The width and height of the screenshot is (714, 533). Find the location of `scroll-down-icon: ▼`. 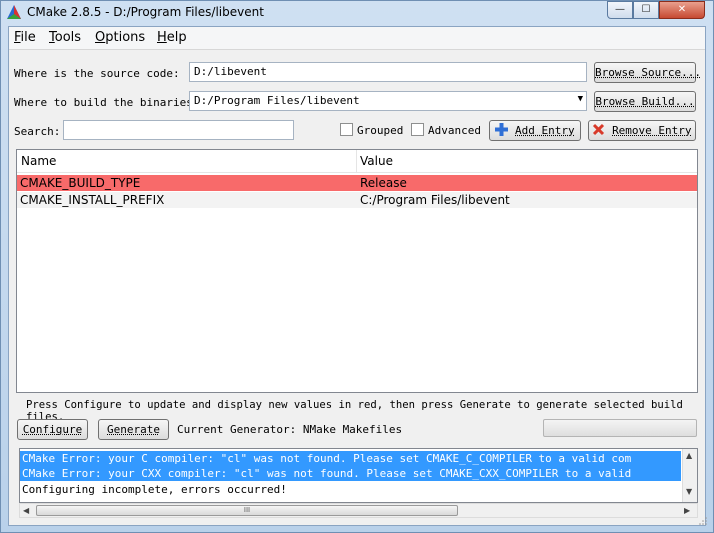

scroll-down-icon: ▼ is located at coordinates (689, 491).